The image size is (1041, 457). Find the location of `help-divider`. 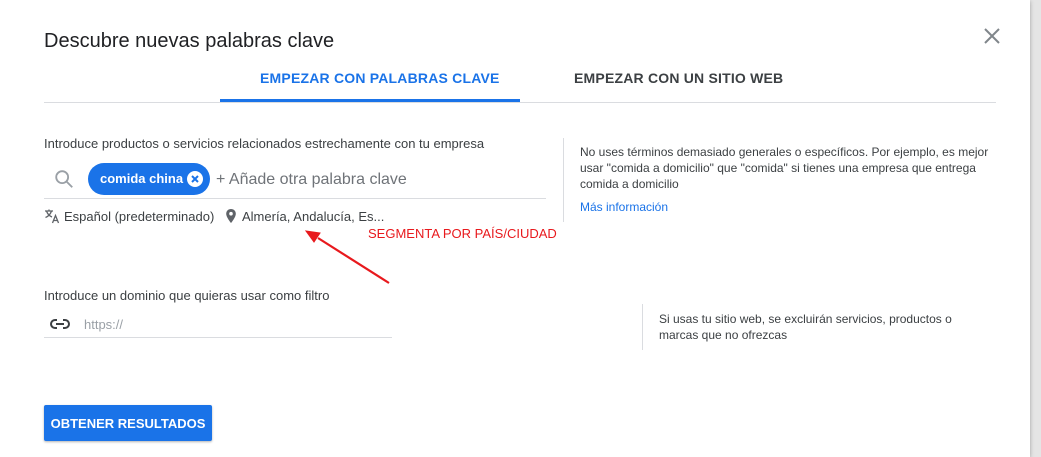

help-divider is located at coordinates (563, 180).